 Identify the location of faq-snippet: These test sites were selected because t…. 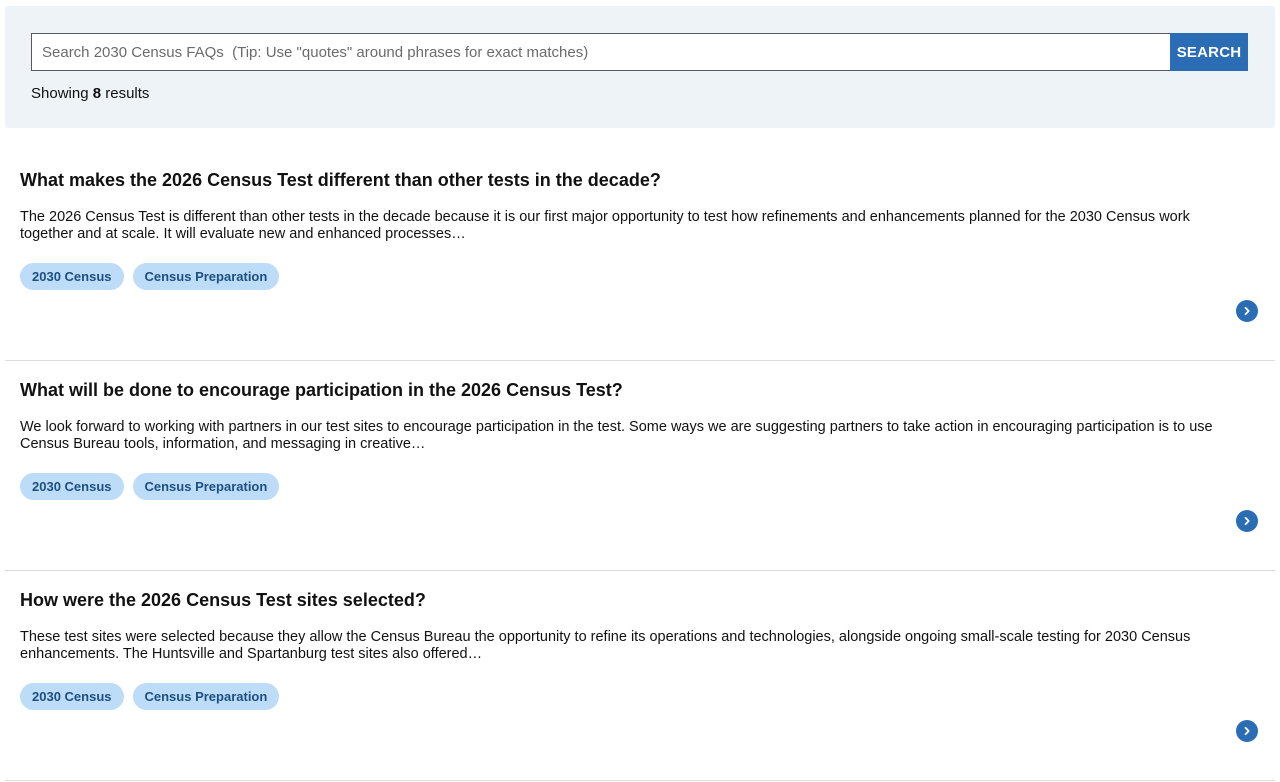
(605, 645).